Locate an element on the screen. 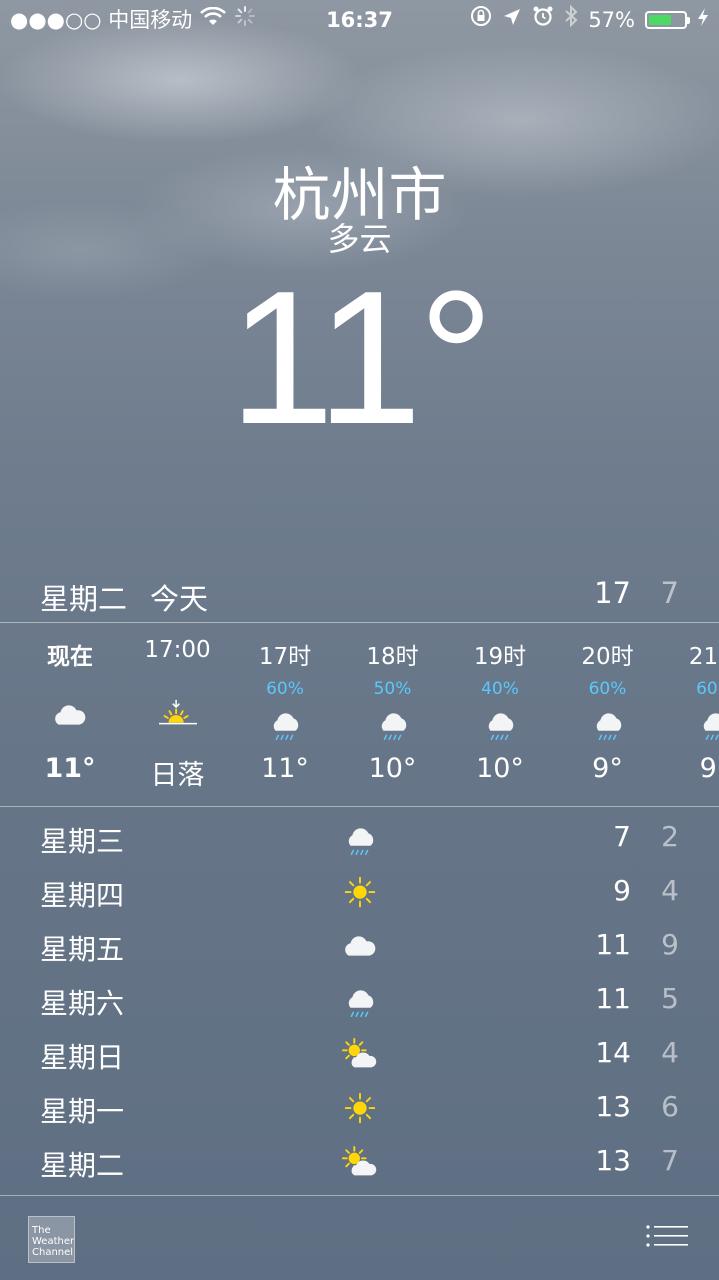 This screenshot has width=719, height=1280. daily-day: 星期四 is located at coordinates (82, 895).